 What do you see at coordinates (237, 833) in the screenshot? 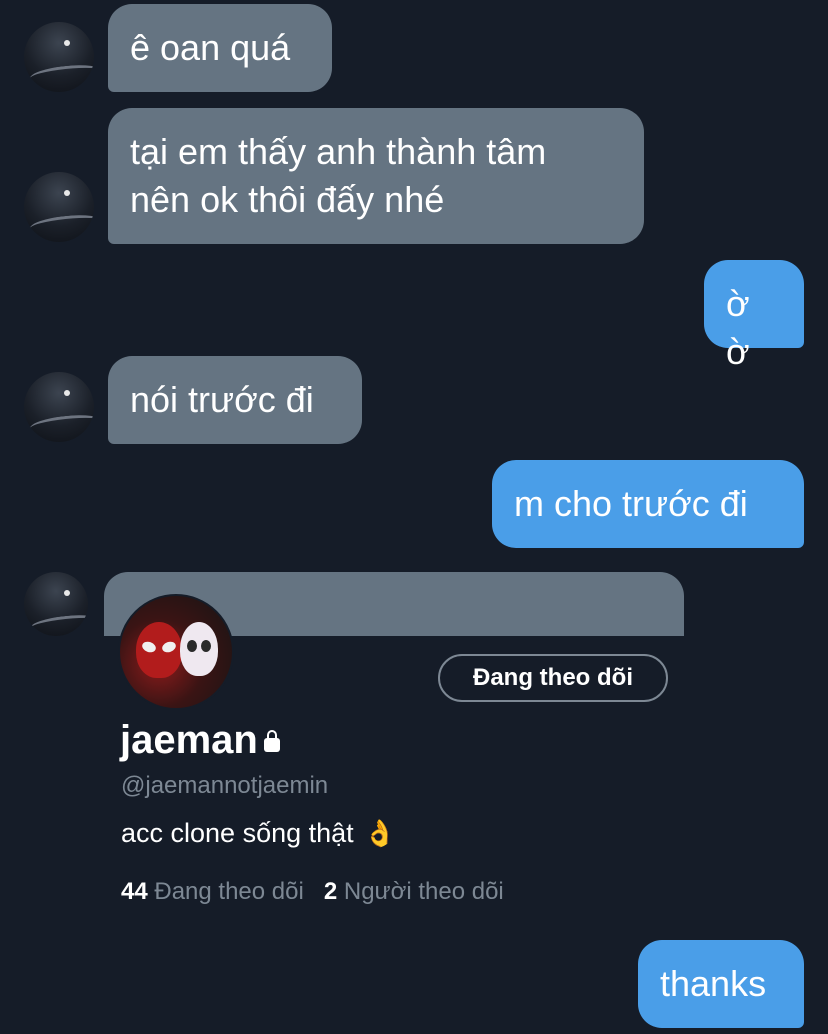
I see `bio-text: acc clone sống thật` at bounding box center [237, 833].